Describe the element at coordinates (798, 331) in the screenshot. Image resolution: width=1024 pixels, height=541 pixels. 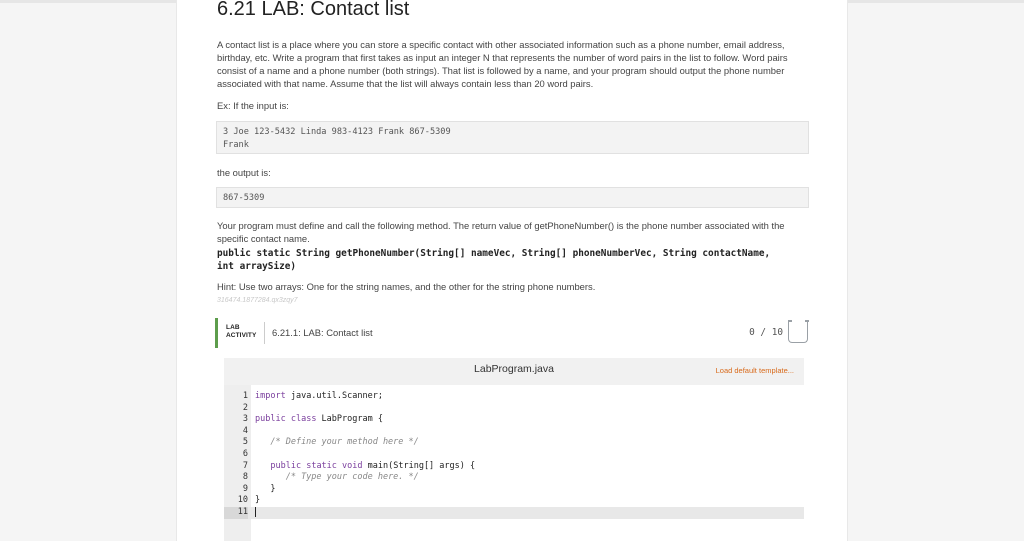
I see `completion-box-icon` at that location.